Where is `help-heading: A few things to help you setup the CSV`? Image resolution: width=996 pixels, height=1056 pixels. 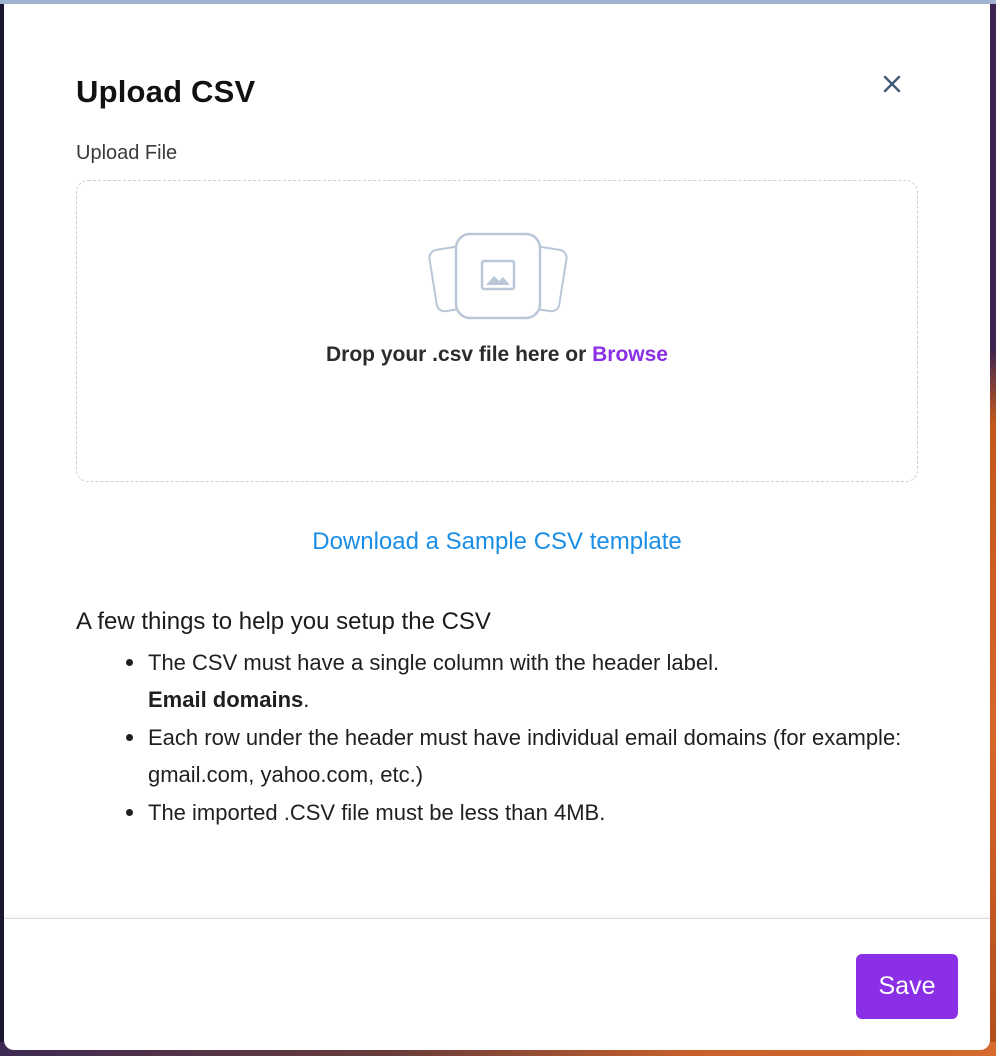
help-heading: A few things to help you setup the CSV is located at coordinates (283, 621).